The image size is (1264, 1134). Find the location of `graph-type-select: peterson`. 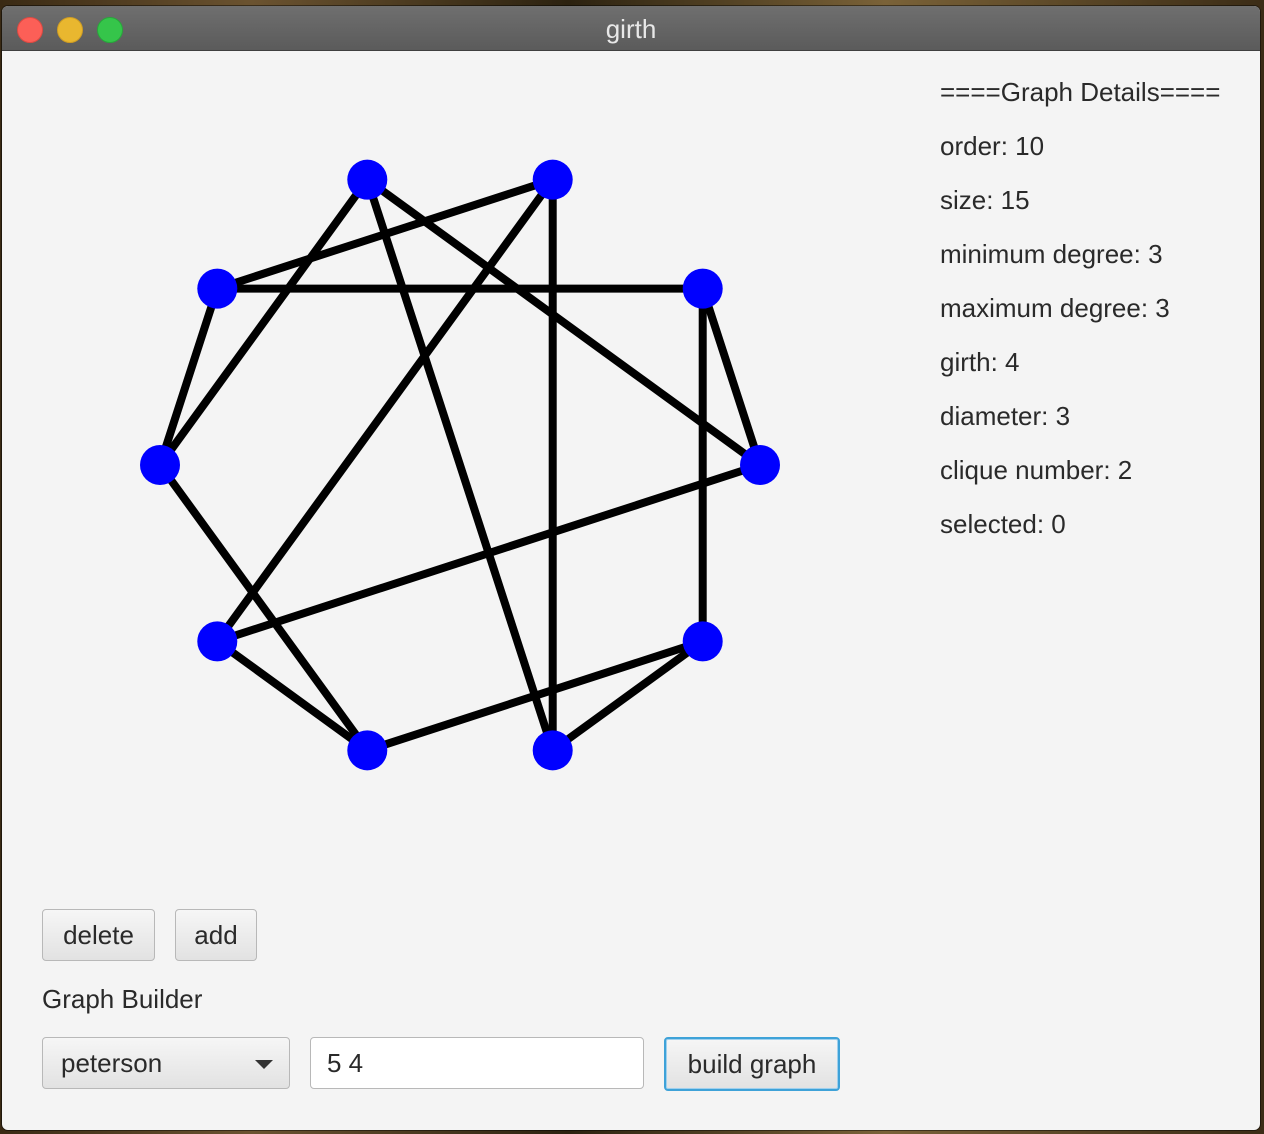

graph-type-select: peterson is located at coordinates (166, 1063).